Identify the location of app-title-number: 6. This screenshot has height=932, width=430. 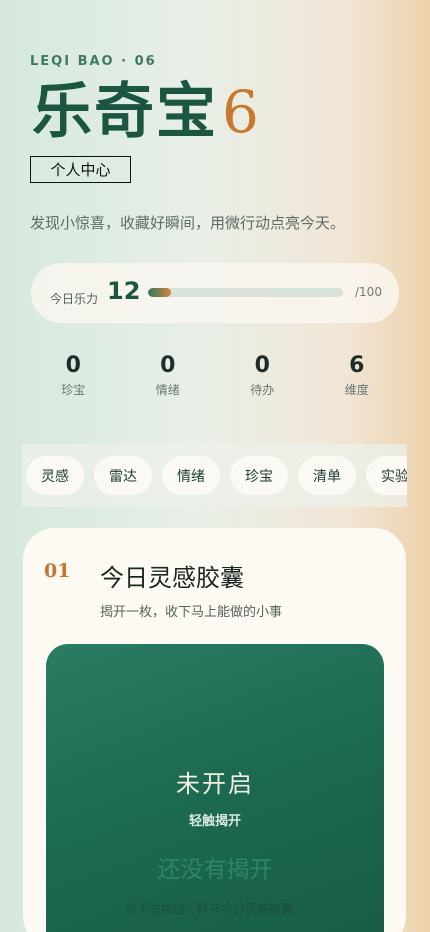
(240, 112).